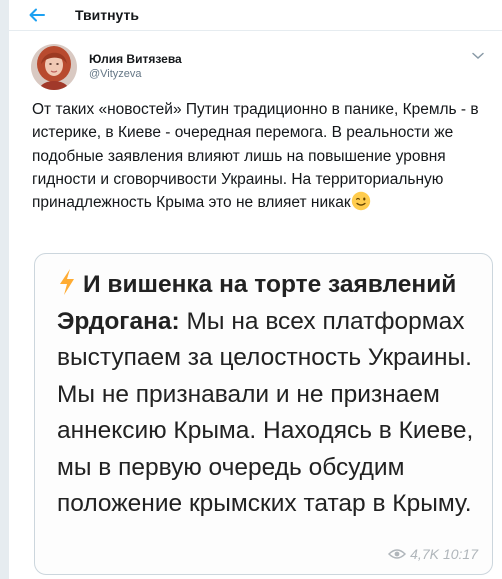 The image size is (502, 579). I want to click on avatar, so click(54, 67).